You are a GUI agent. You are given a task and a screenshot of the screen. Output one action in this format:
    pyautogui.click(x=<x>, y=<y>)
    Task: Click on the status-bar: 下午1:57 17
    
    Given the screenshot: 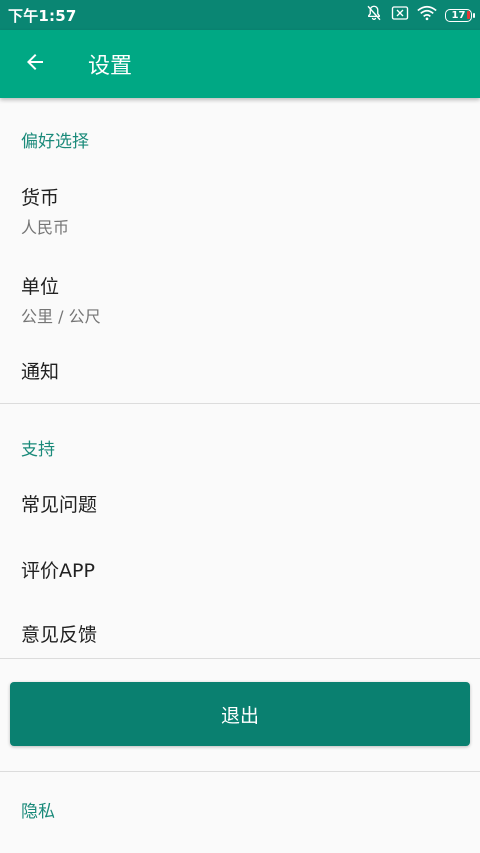 What is the action you would take?
    pyautogui.click(x=240, y=15)
    